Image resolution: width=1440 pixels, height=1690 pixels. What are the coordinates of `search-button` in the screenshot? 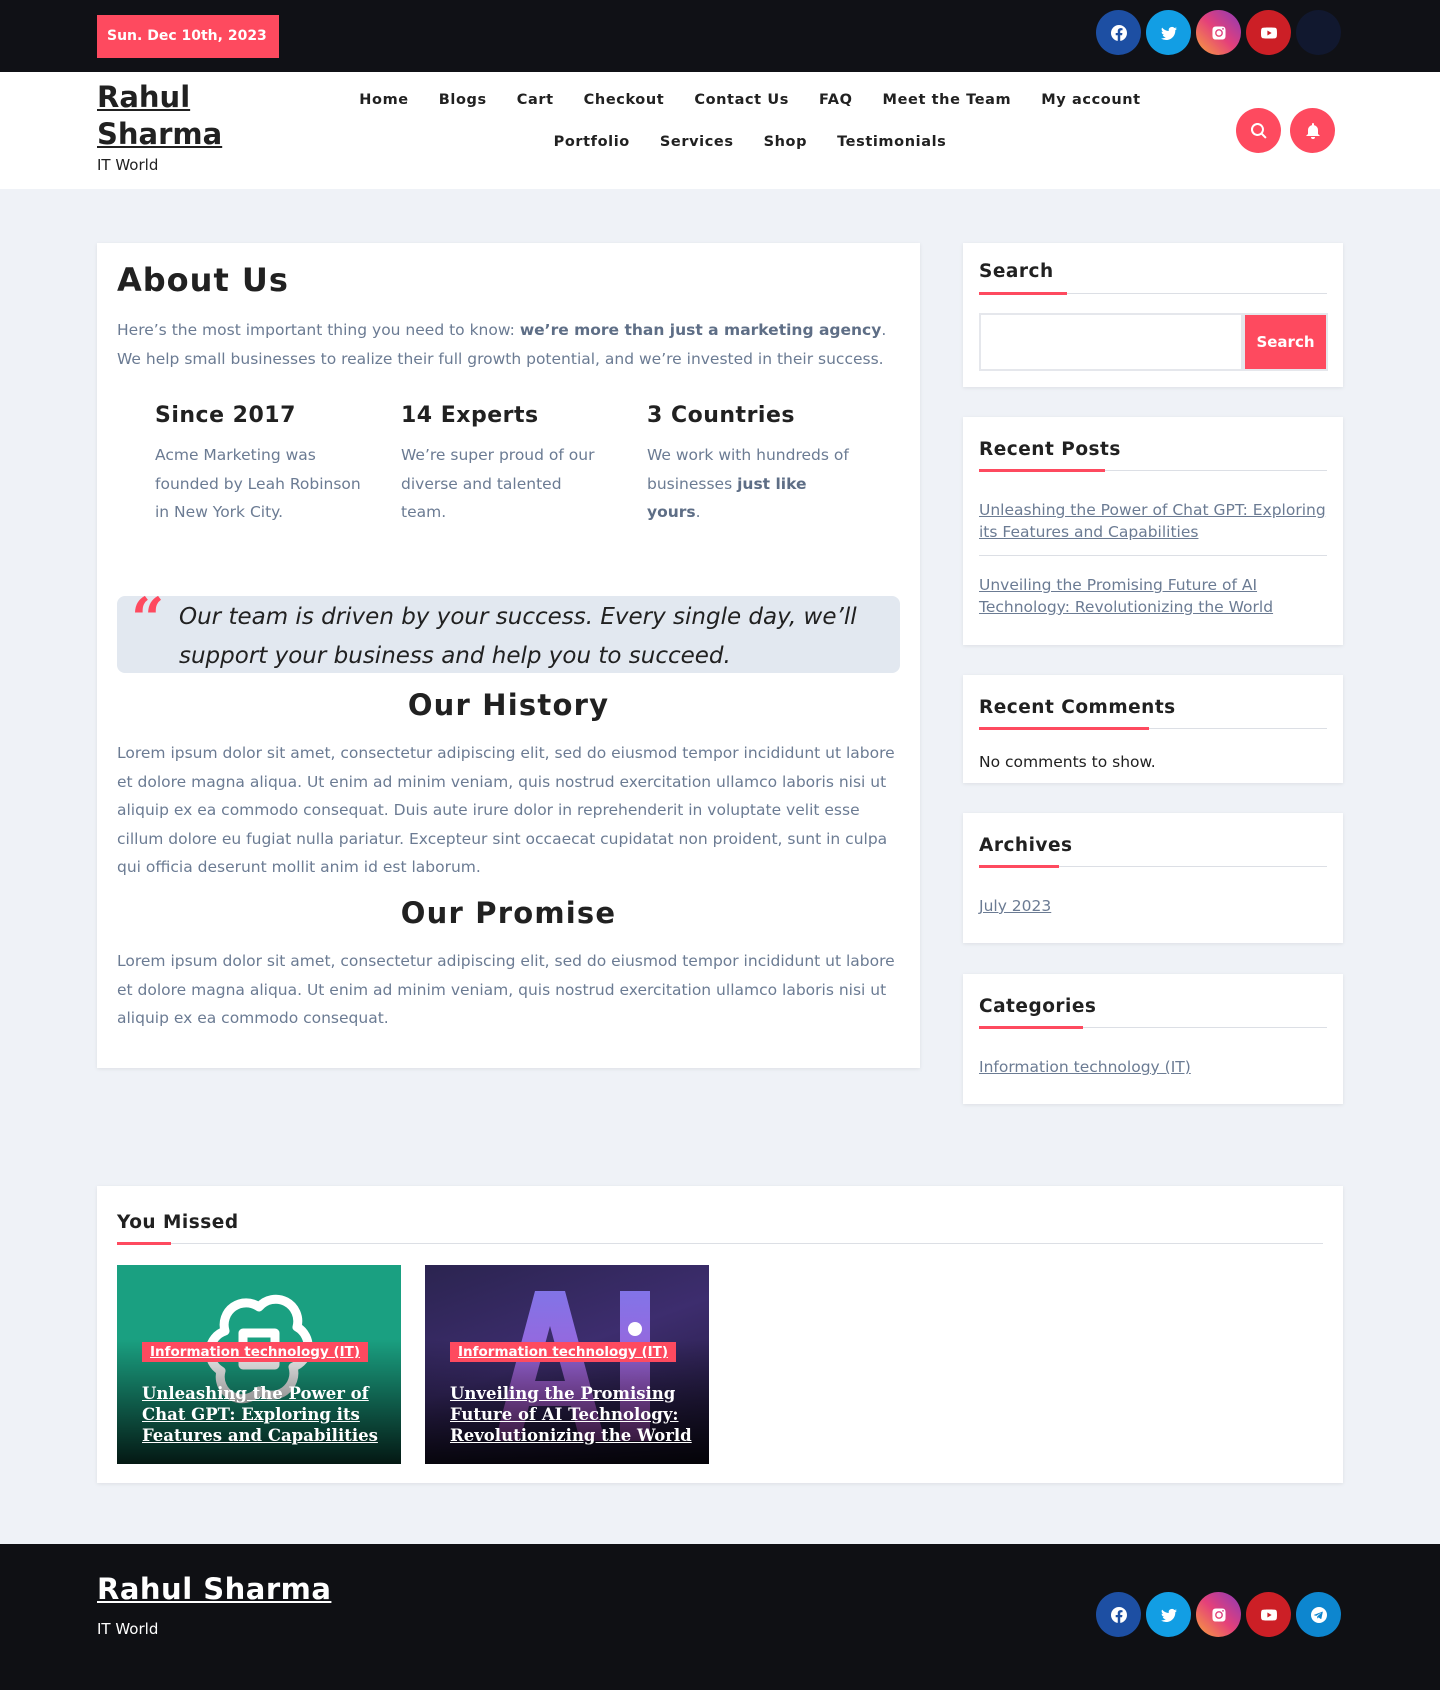 It's located at (1258, 130).